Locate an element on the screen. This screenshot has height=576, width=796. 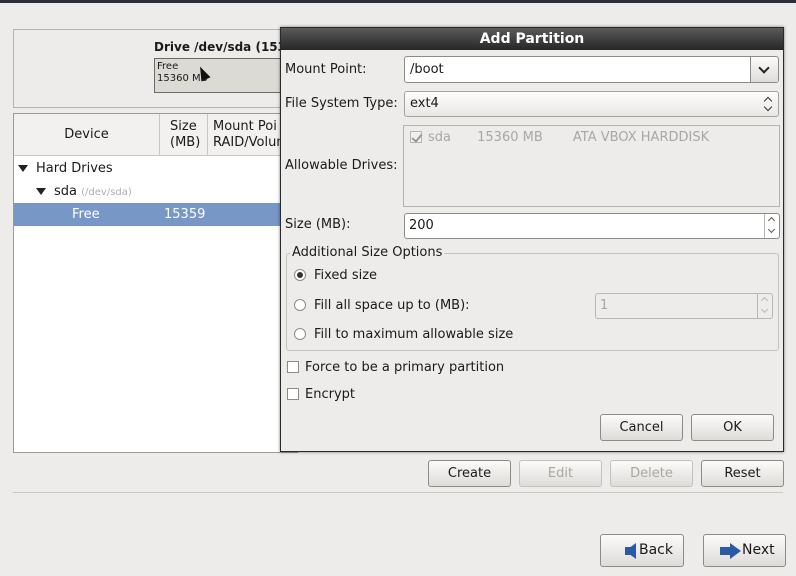
column-size: Size (MB) is located at coordinates (184, 135).